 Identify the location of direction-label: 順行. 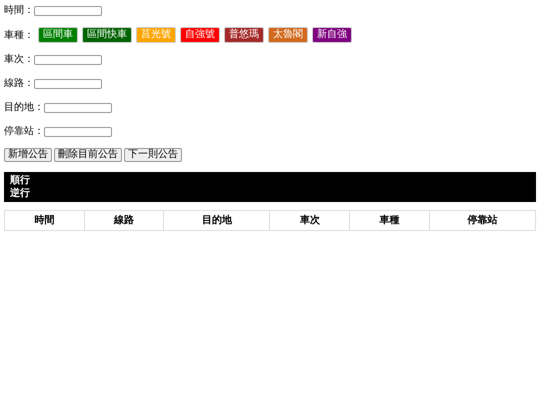
(270, 180).